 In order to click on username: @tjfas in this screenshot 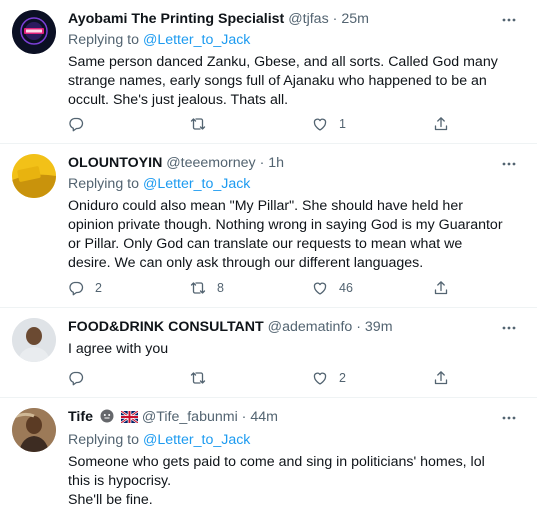, I will do `click(308, 19)`.